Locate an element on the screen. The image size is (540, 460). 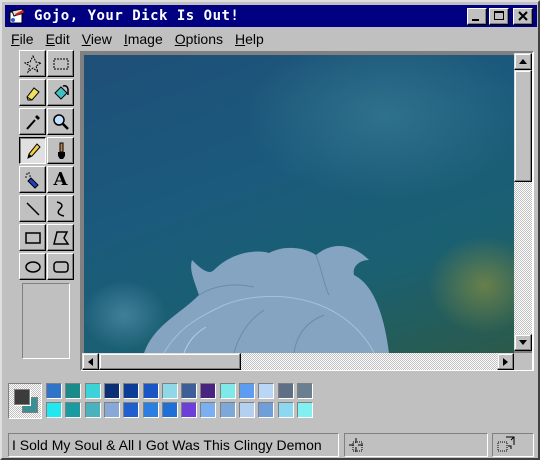
pencil-icon is located at coordinates (33, 150).